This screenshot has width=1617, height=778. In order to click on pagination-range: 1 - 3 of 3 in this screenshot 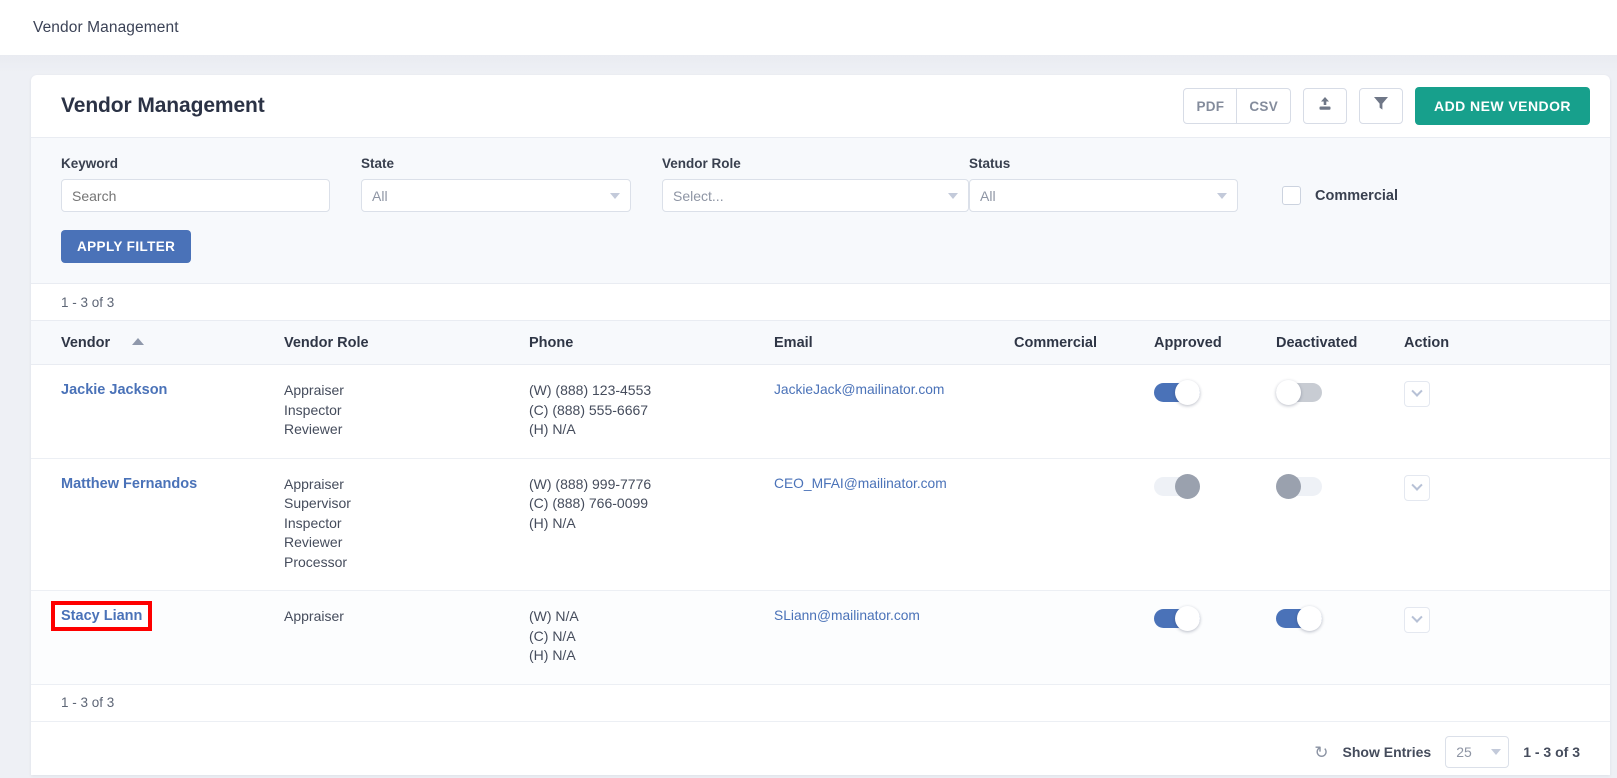, I will do `click(1551, 752)`.